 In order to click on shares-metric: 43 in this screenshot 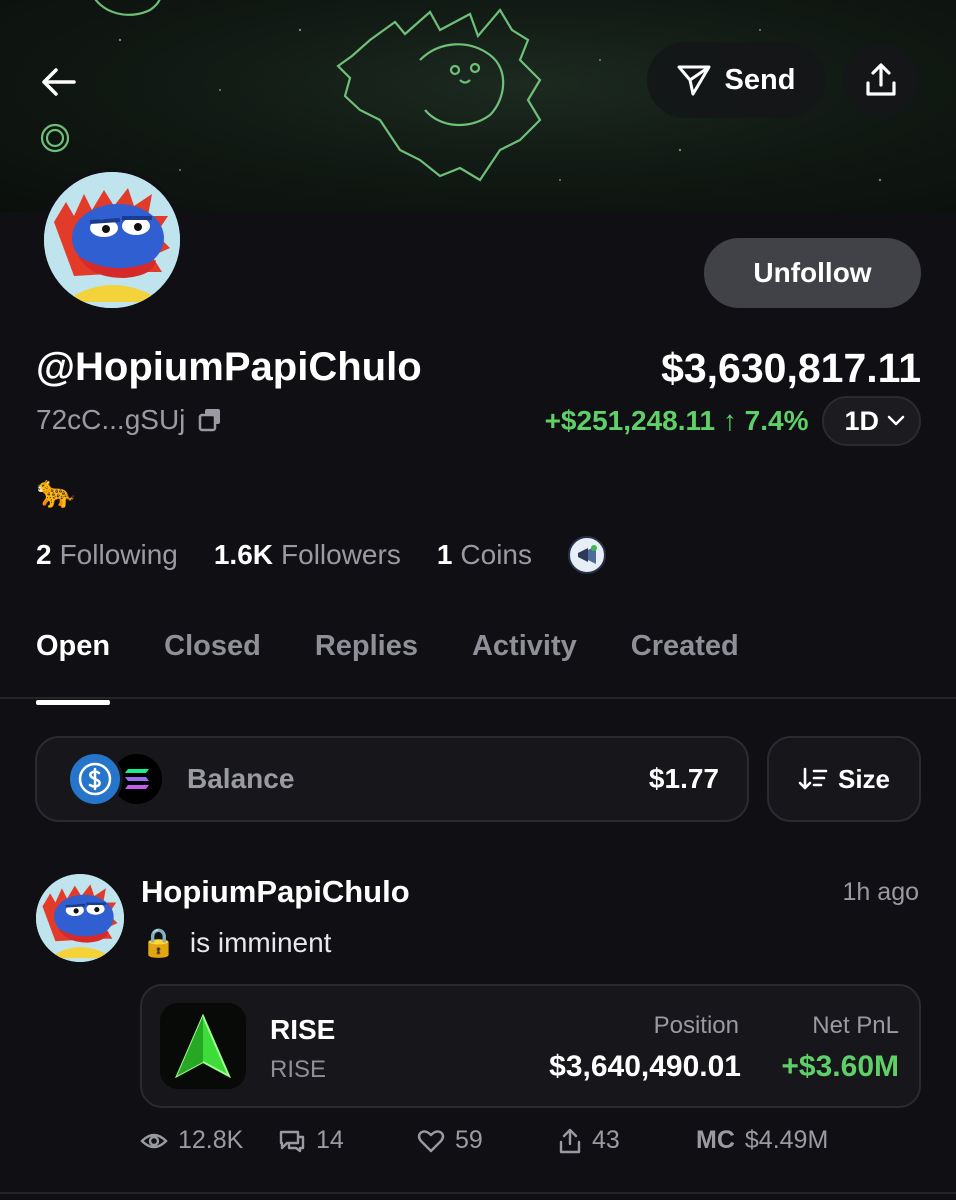, I will do `click(589, 1140)`.